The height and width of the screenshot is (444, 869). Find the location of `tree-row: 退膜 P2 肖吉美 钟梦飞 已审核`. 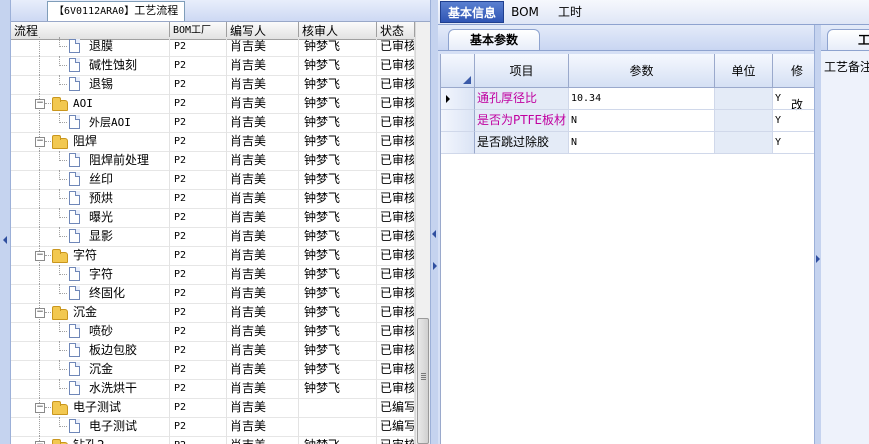

tree-row: 退膜 P2 肖吉美 钟梦飞 已审核 is located at coordinates (213, 47).